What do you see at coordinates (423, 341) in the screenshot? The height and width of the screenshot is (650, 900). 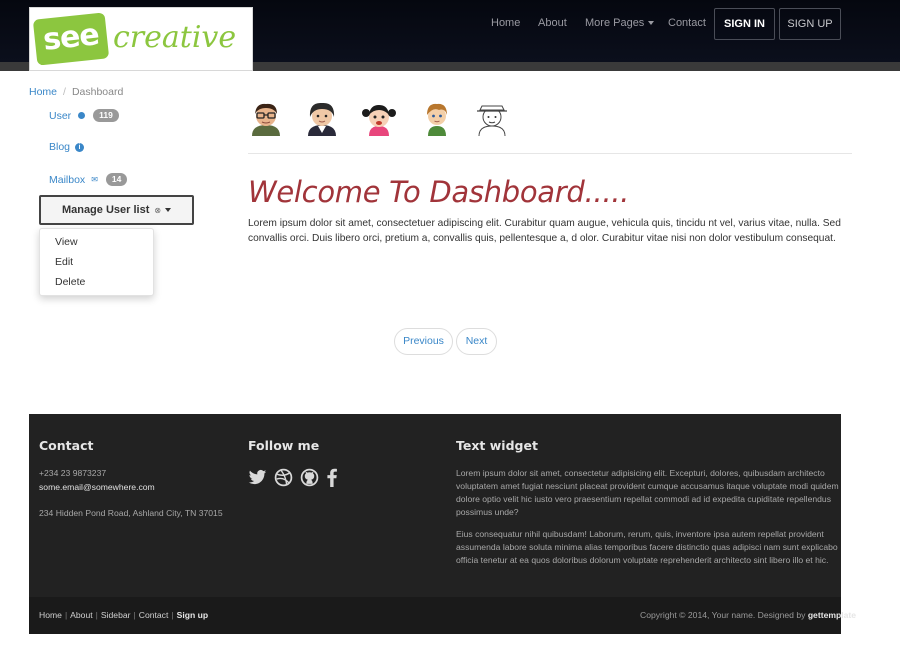 I see `previous-button: Previous` at bounding box center [423, 341].